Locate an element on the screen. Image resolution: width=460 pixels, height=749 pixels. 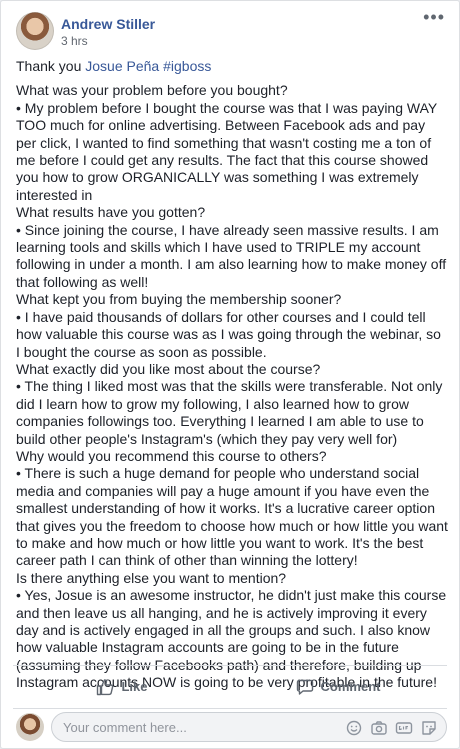
composer-icons is located at coordinates (391, 728).